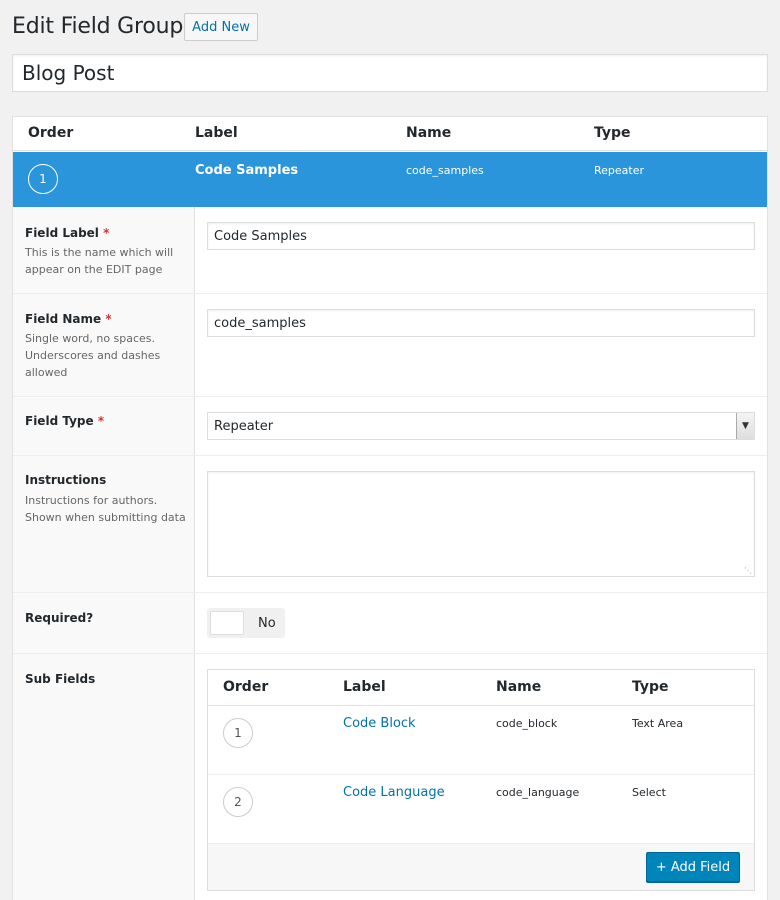 The width and height of the screenshot is (780, 900). What do you see at coordinates (481, 426) in the screenshot?
I see `field-type-select: Repeater ▼` at bounding box center [481, 426].